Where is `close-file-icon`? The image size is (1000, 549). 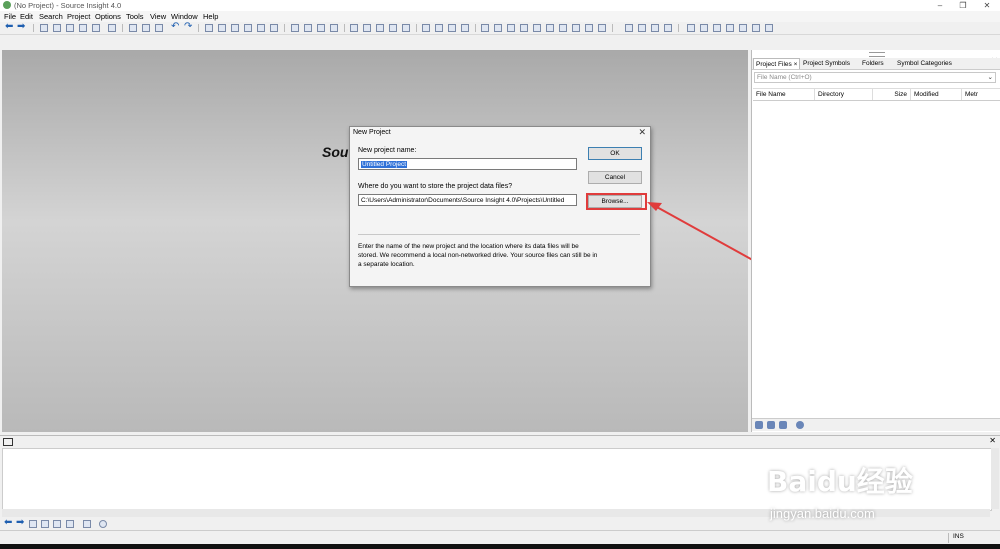
close-file-icon is located at coordinates (96, 28).